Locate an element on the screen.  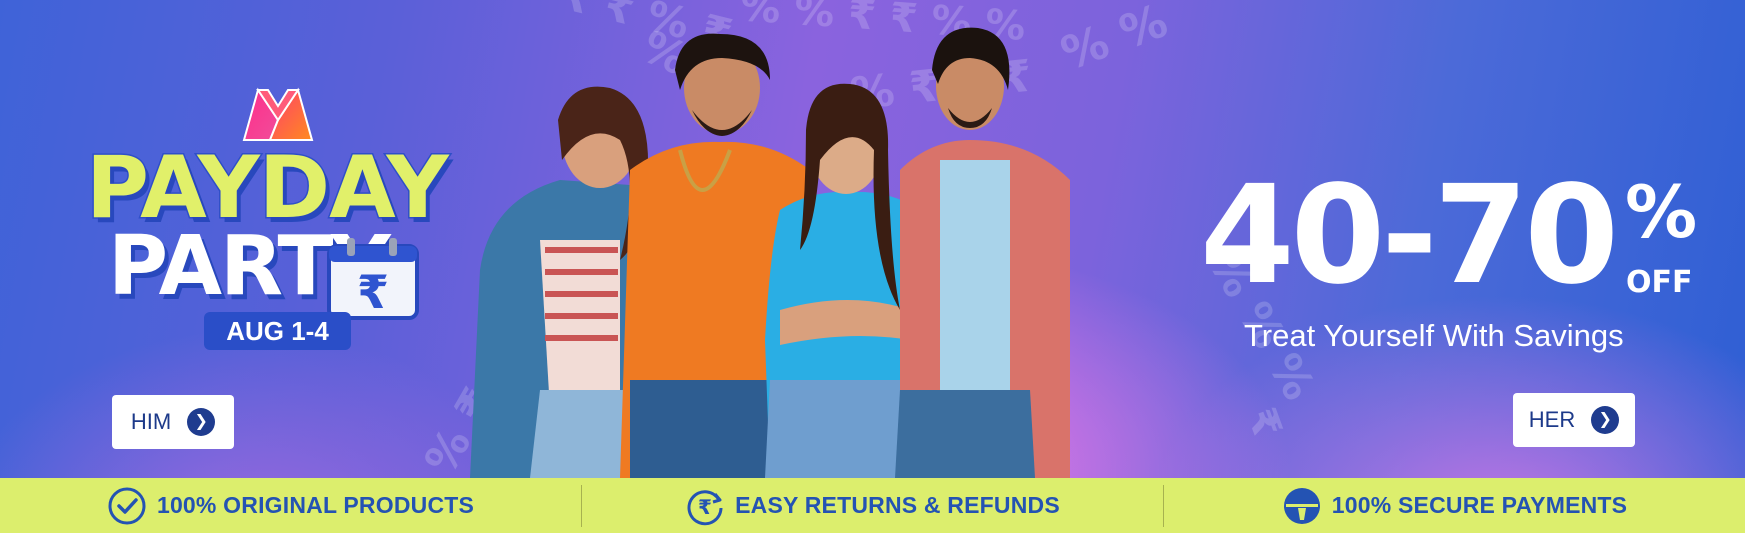
trust-item-secure: 100% SECURE PAYMENTS is located at coordinates (1454, 506).